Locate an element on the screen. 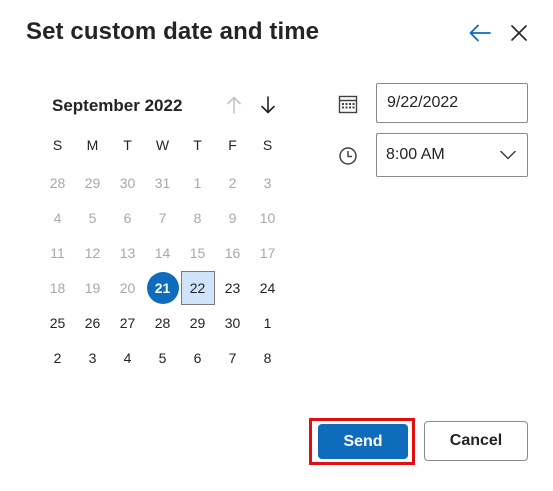 This screenshot has width=553, height=491. arrow-up-icon is located at coordinates (234, 105).